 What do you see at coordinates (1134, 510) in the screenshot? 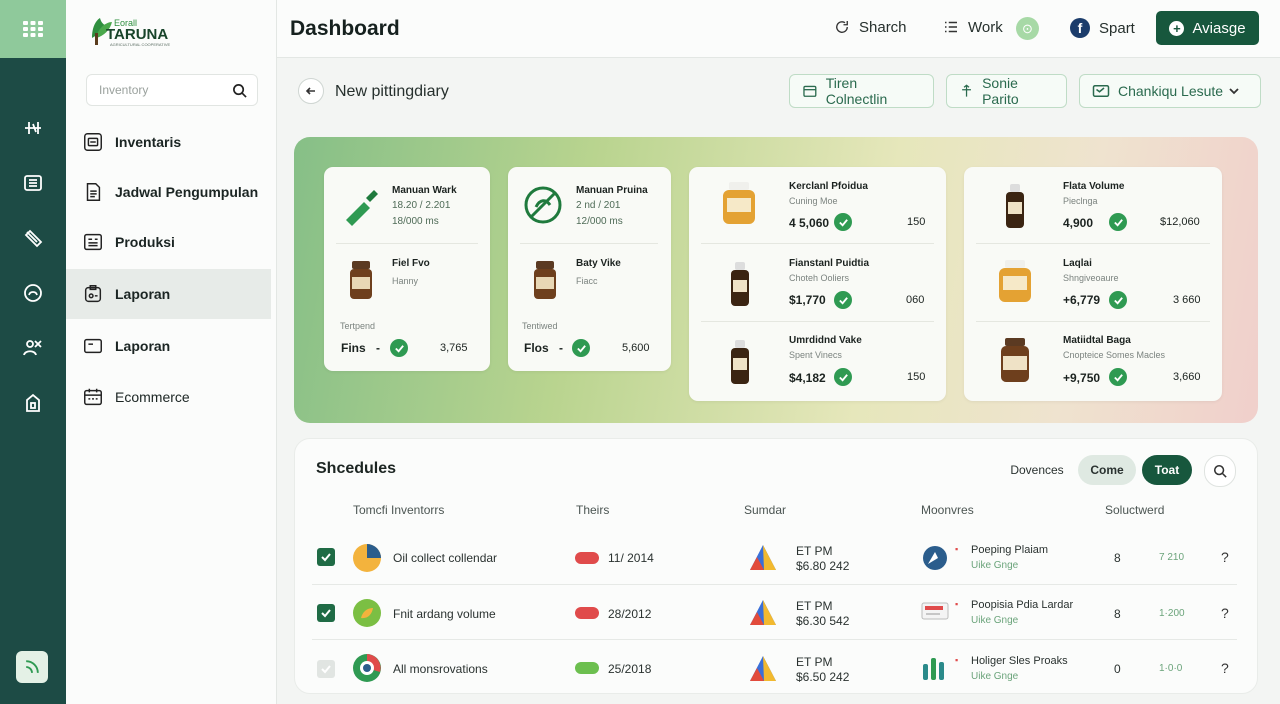
I see `column-header: Soluctwerd` at bounding box center [1134, 510].